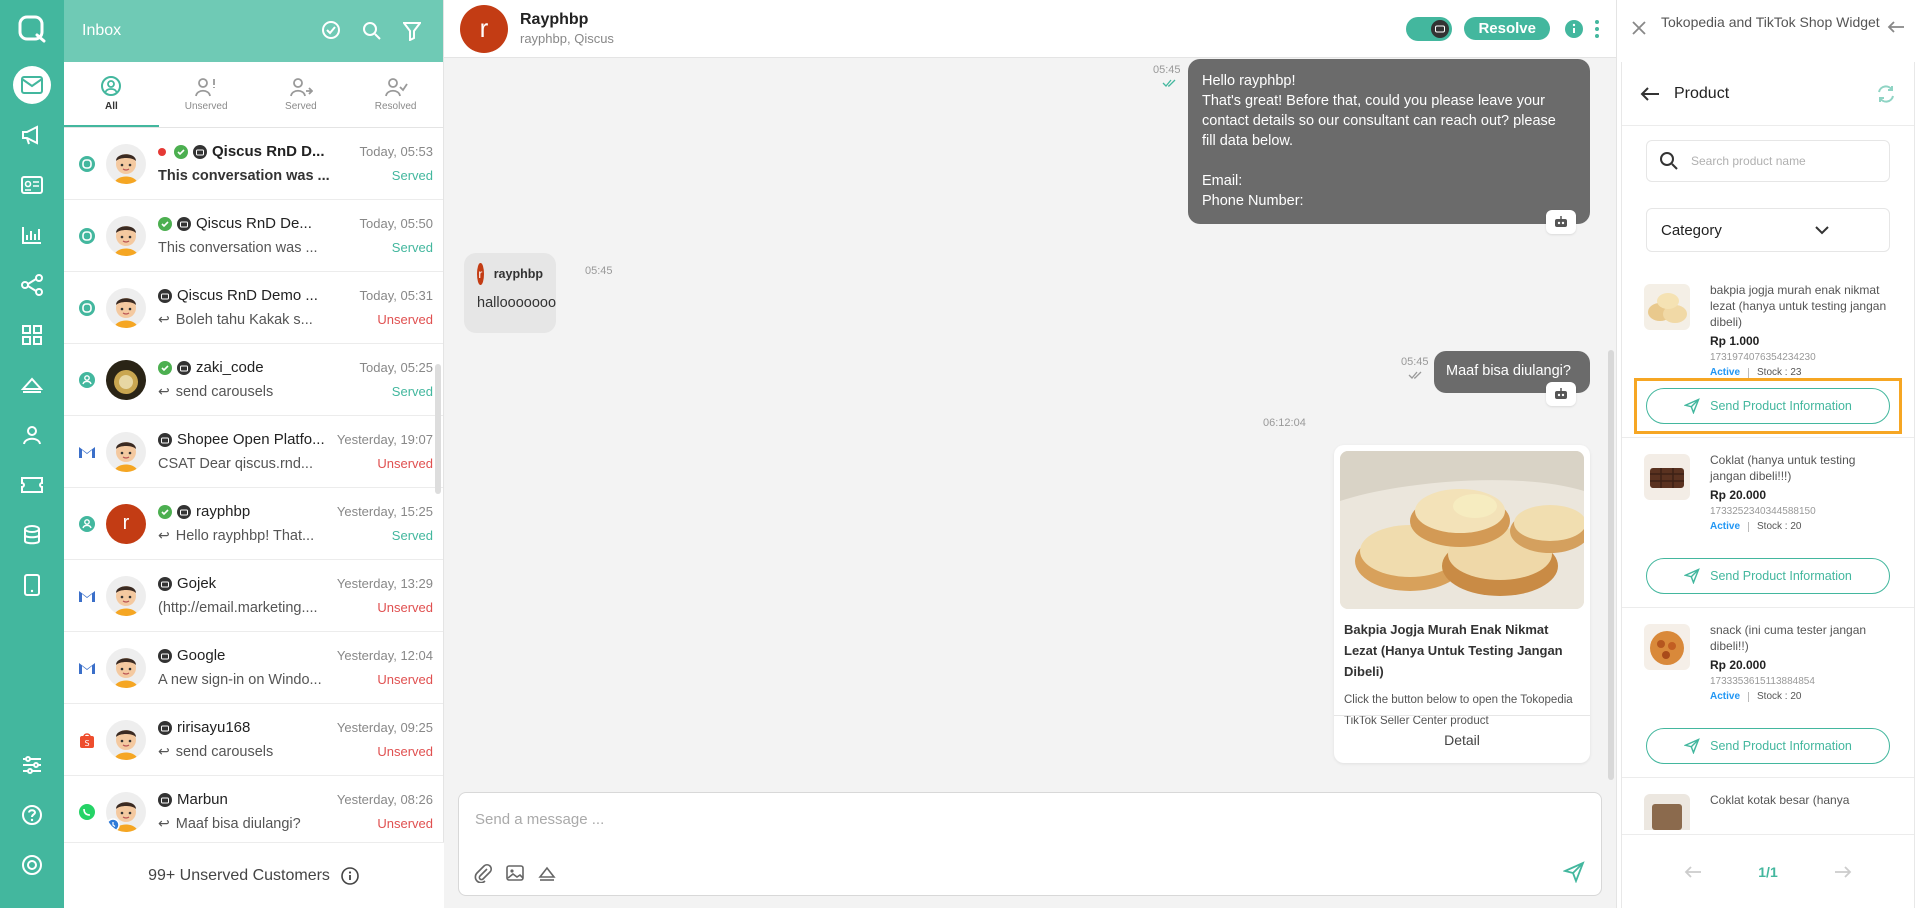 Image resolution: width=1919 pixels, height=908 pixels. What do you see at coordinates (32, 535) in the screenshot?
I see `database-icon` at bounding box center [32, 535].